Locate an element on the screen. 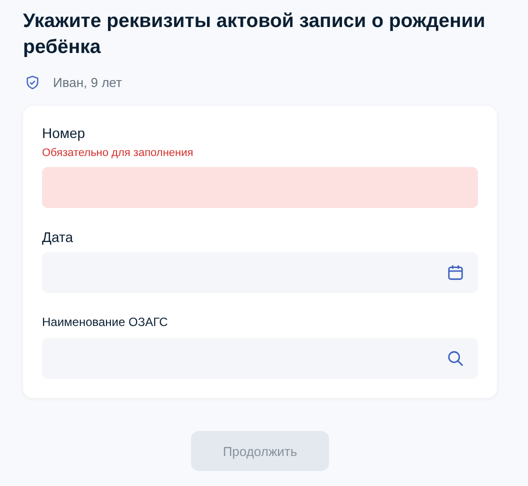 The image size is (528, 486). shield-icon is located at coordinates (32, 82).